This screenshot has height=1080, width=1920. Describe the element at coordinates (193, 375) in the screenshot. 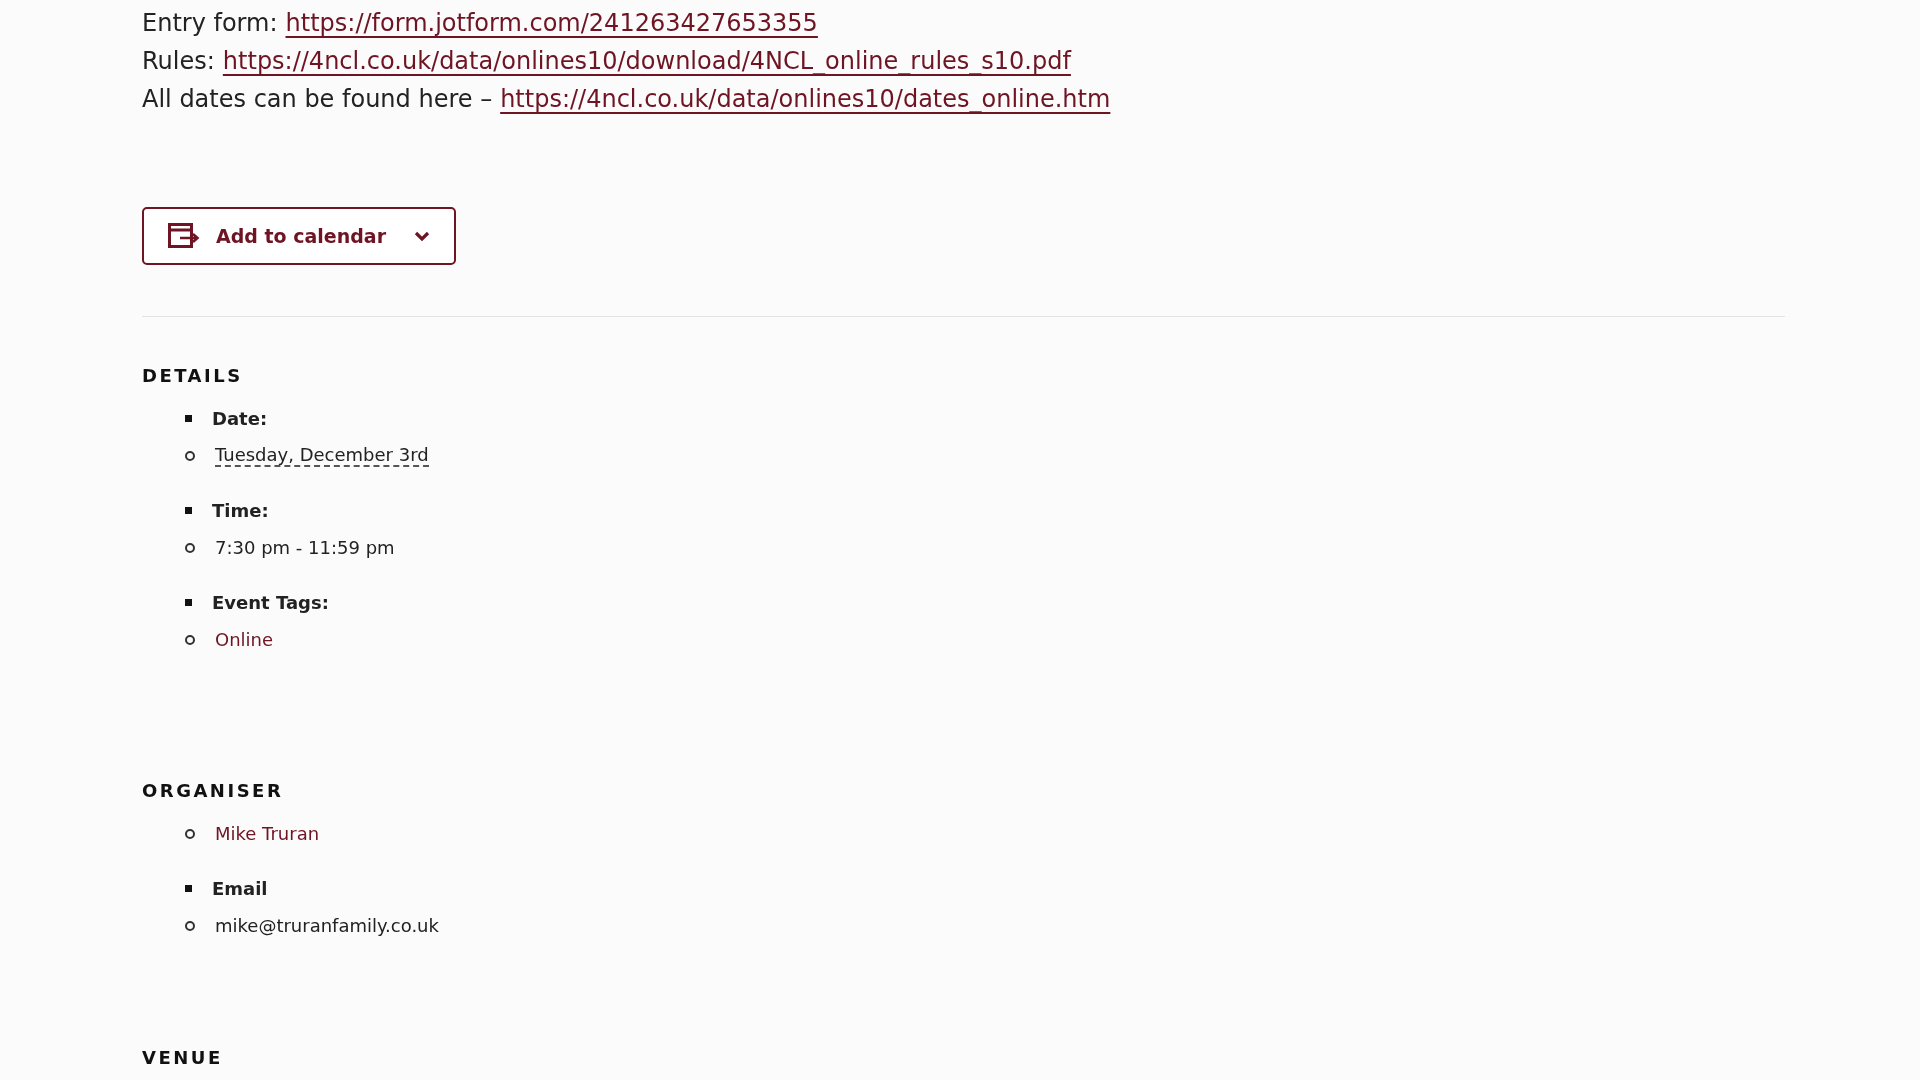

I see `section-heading: DETAILS` at that location.